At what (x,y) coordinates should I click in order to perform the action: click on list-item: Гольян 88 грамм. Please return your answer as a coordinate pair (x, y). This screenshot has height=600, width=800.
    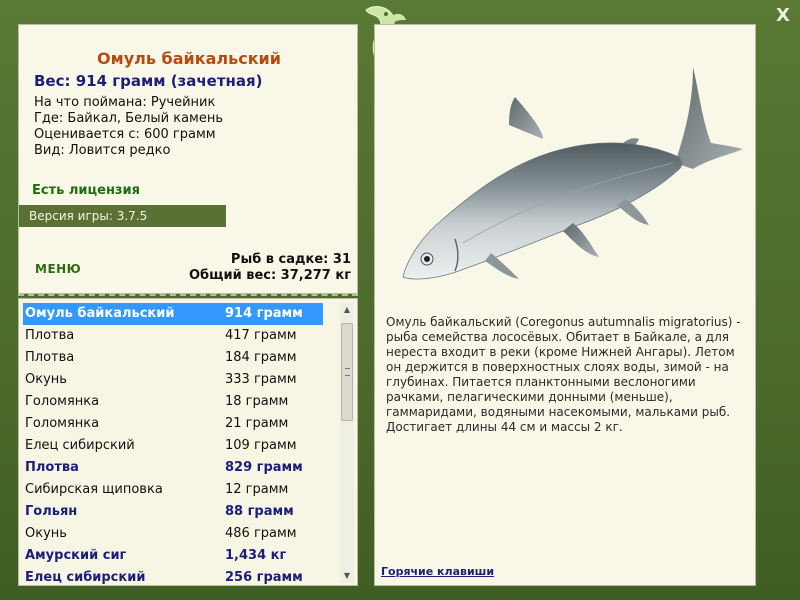
    Looking at the image, I should click on (173, 512).